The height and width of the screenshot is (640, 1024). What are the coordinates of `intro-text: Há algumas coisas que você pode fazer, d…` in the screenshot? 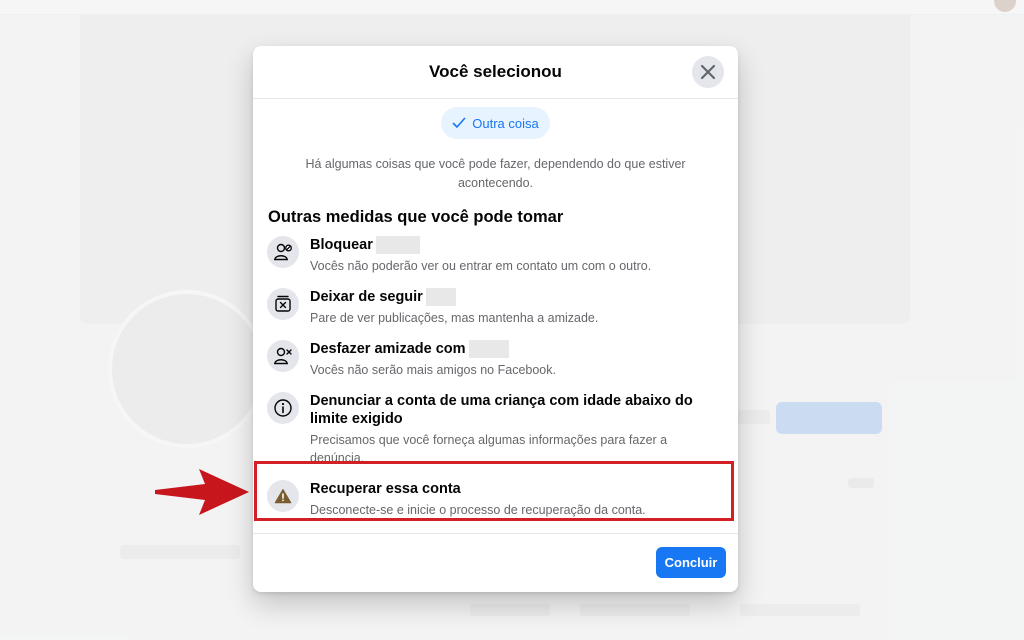 It's located at (495, 173).